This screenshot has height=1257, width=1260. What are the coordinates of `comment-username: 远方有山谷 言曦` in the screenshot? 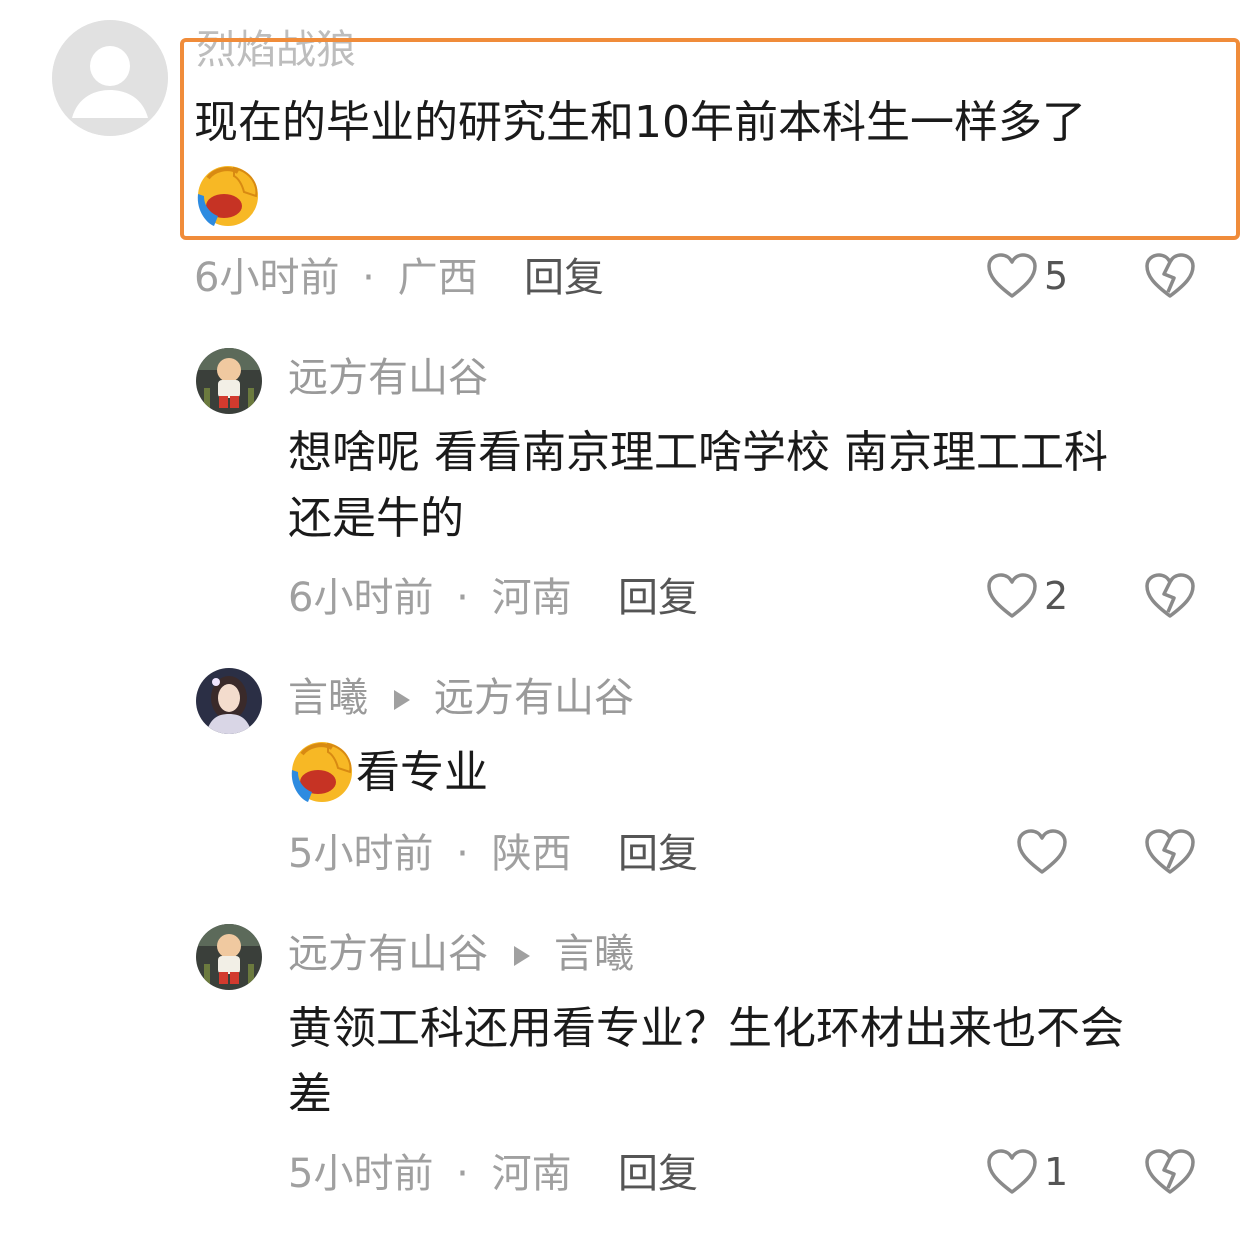 It's located at (461, 954).